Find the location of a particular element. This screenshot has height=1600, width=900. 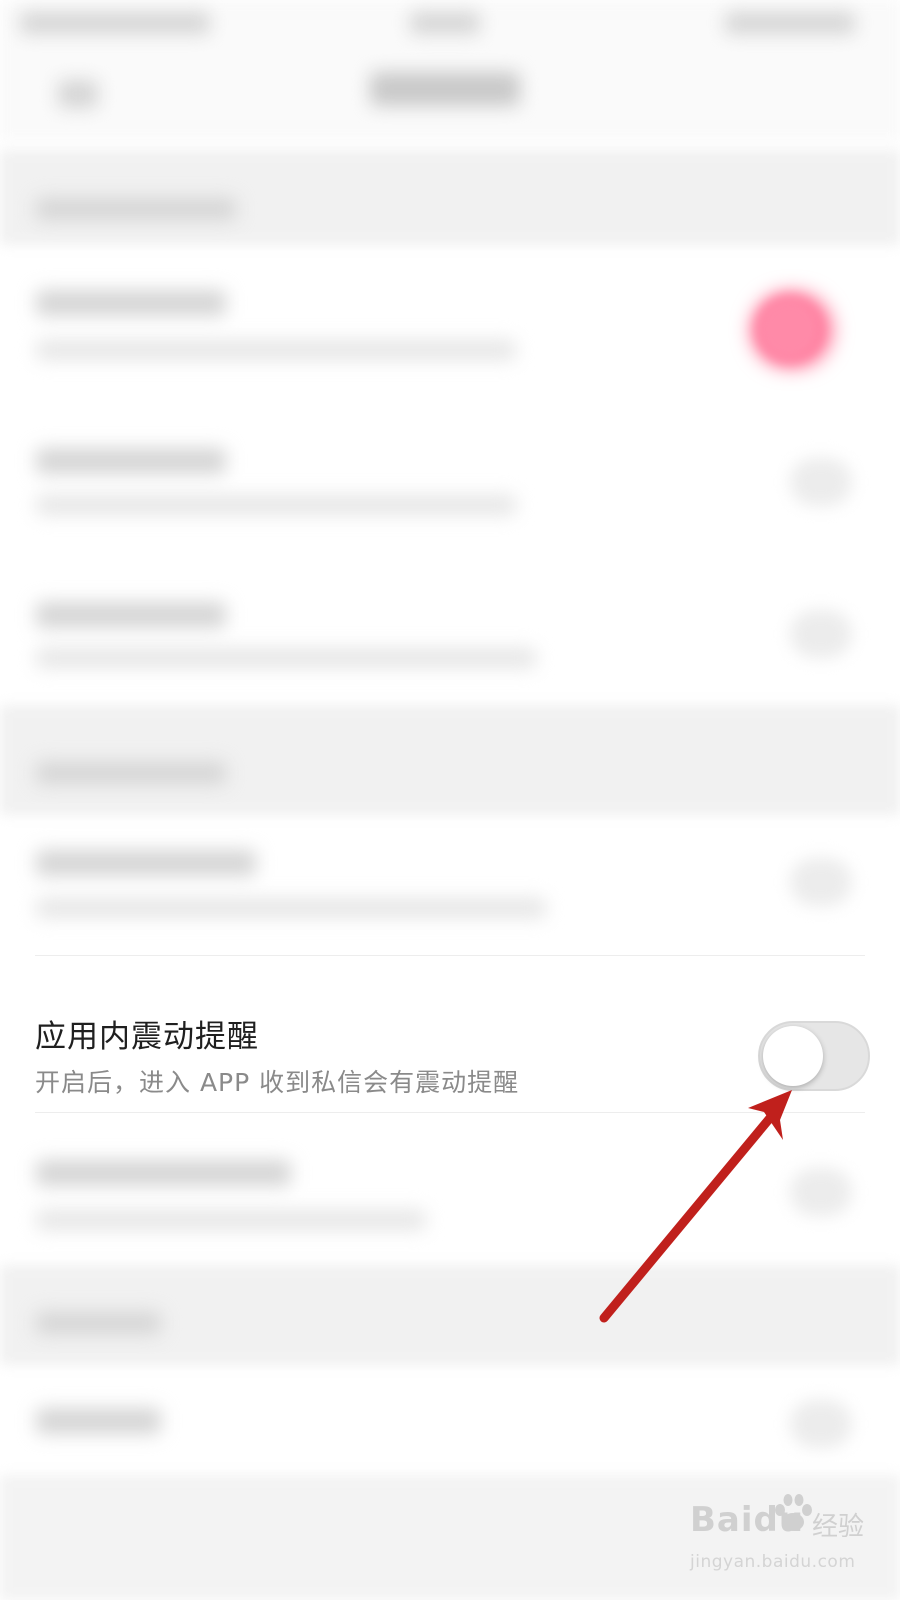

toggle-knob is located at coordinates (793, 1056).